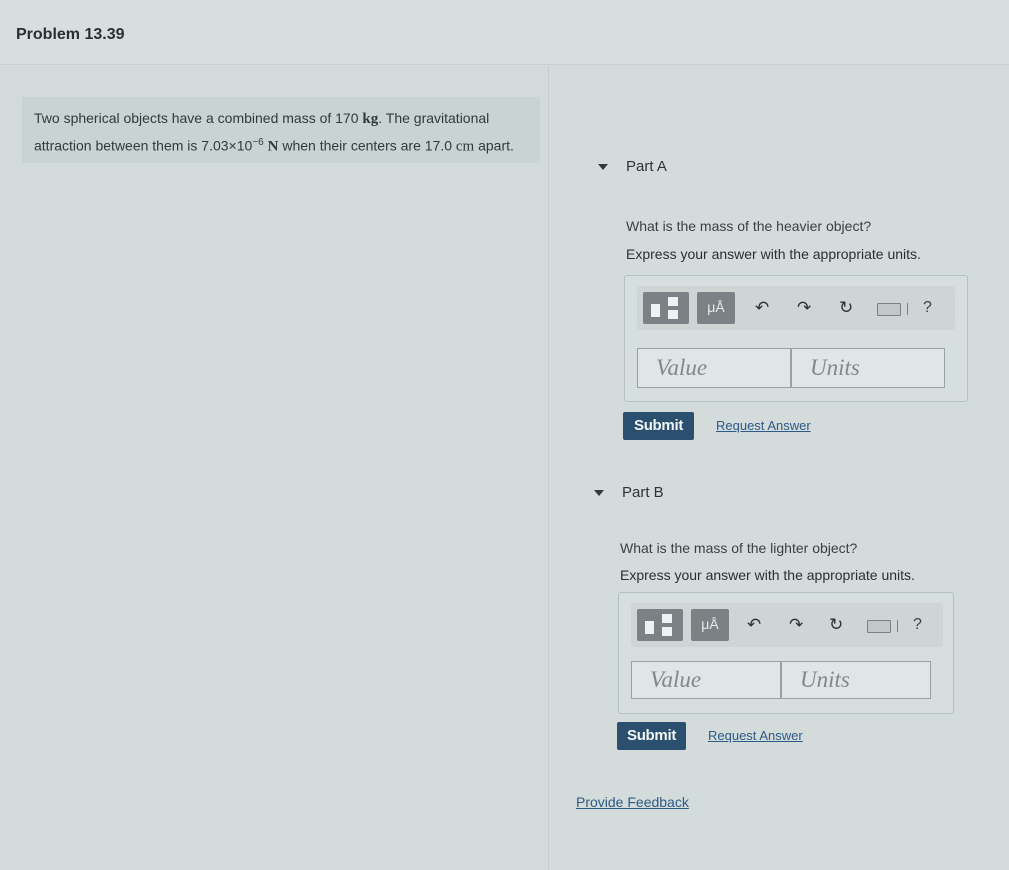 The height and width of the screenshot is (870, 1009). Describe the element at coordinates (755, 735) in the screenshot. I see `part-b-request-answer-link: Request Answer` at that location.